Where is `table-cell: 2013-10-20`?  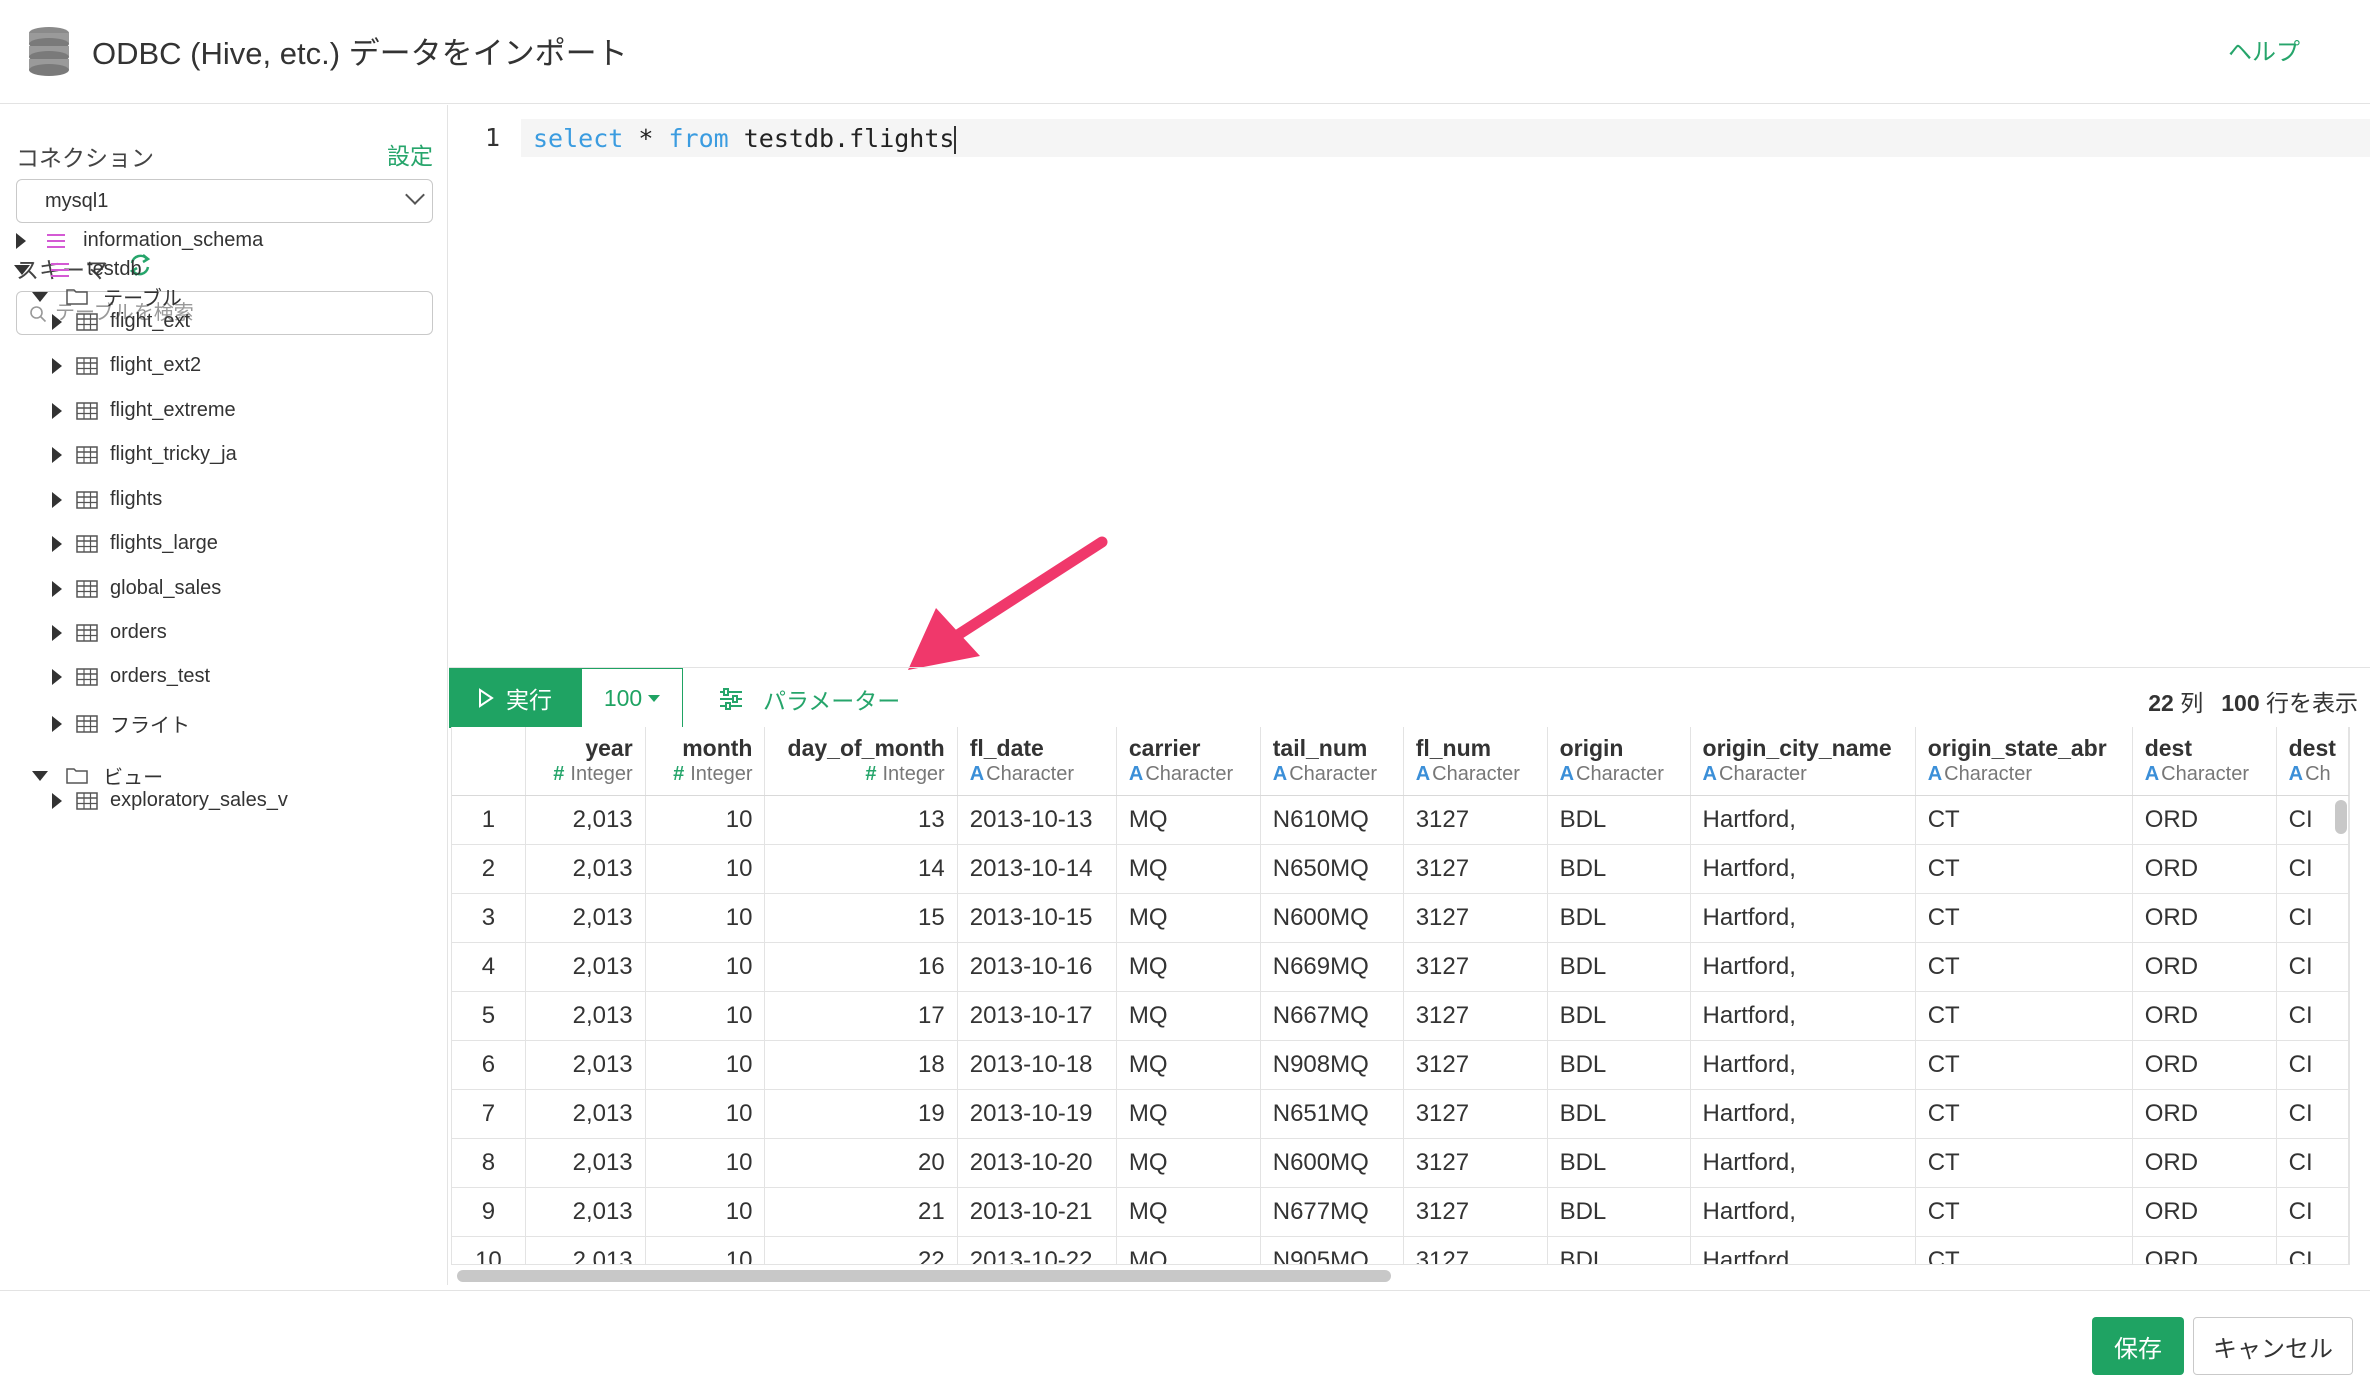 table-cell: 2013-10-20 is located at coordinates (1037, 1163).